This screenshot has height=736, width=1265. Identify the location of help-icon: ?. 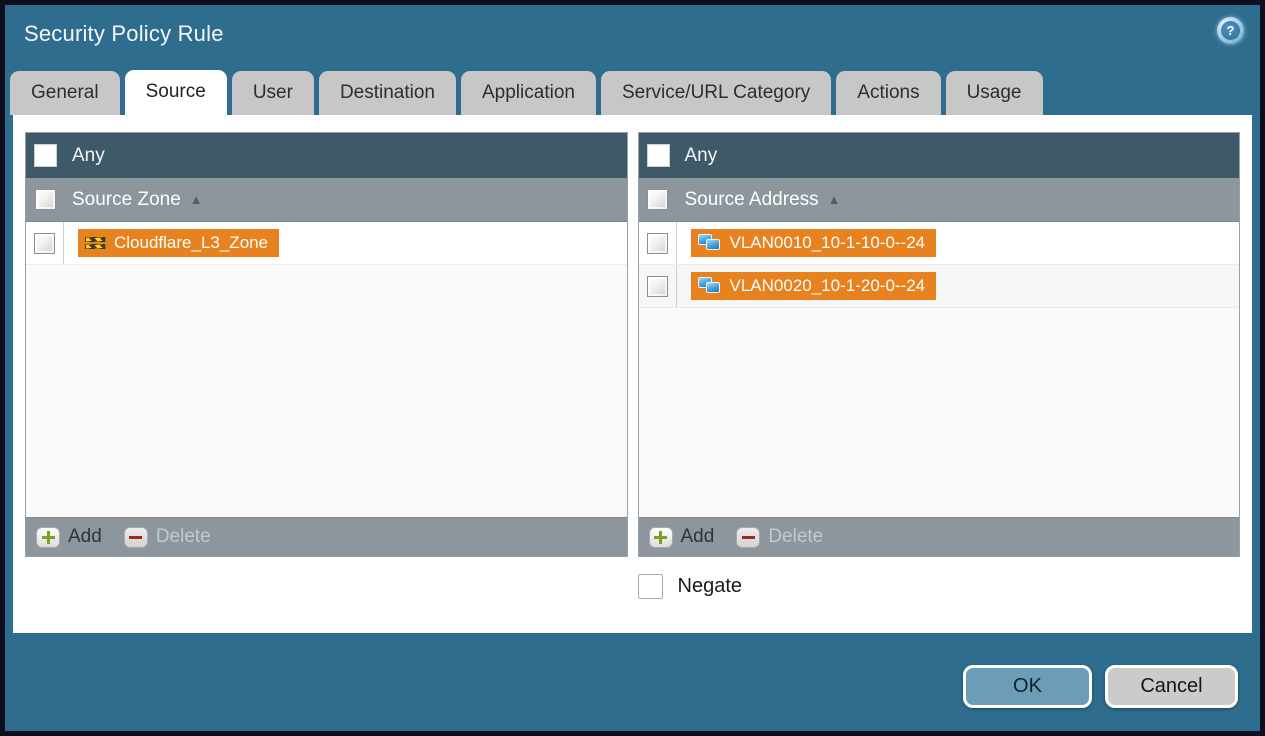
(1230, 30).